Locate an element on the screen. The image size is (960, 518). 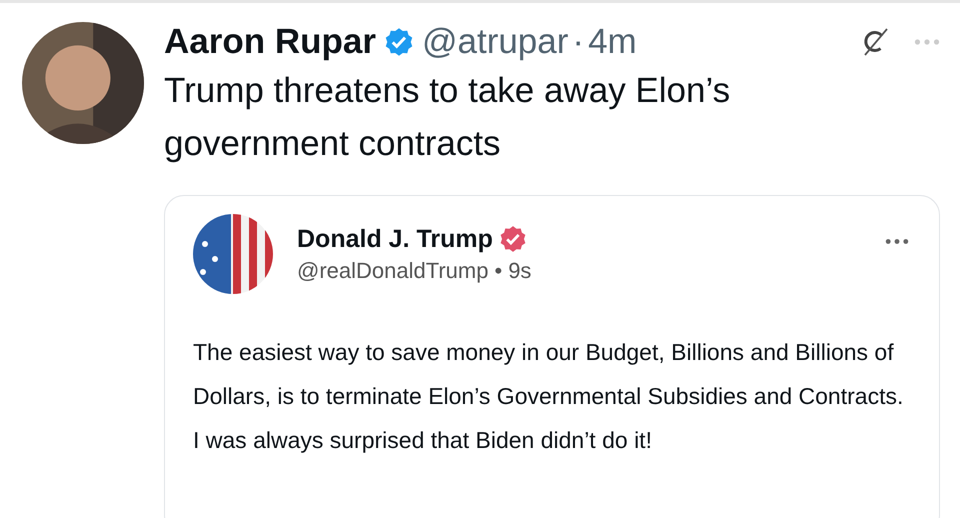
author-handle: @realDonaldTrump is located at coordinates (392, 271).